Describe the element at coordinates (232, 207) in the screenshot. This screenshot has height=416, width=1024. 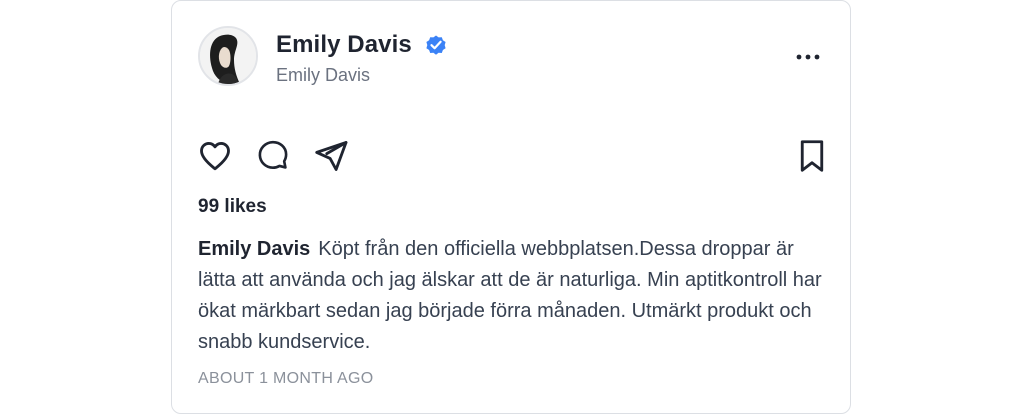
I see `likes-count: 99 likes` at that location.